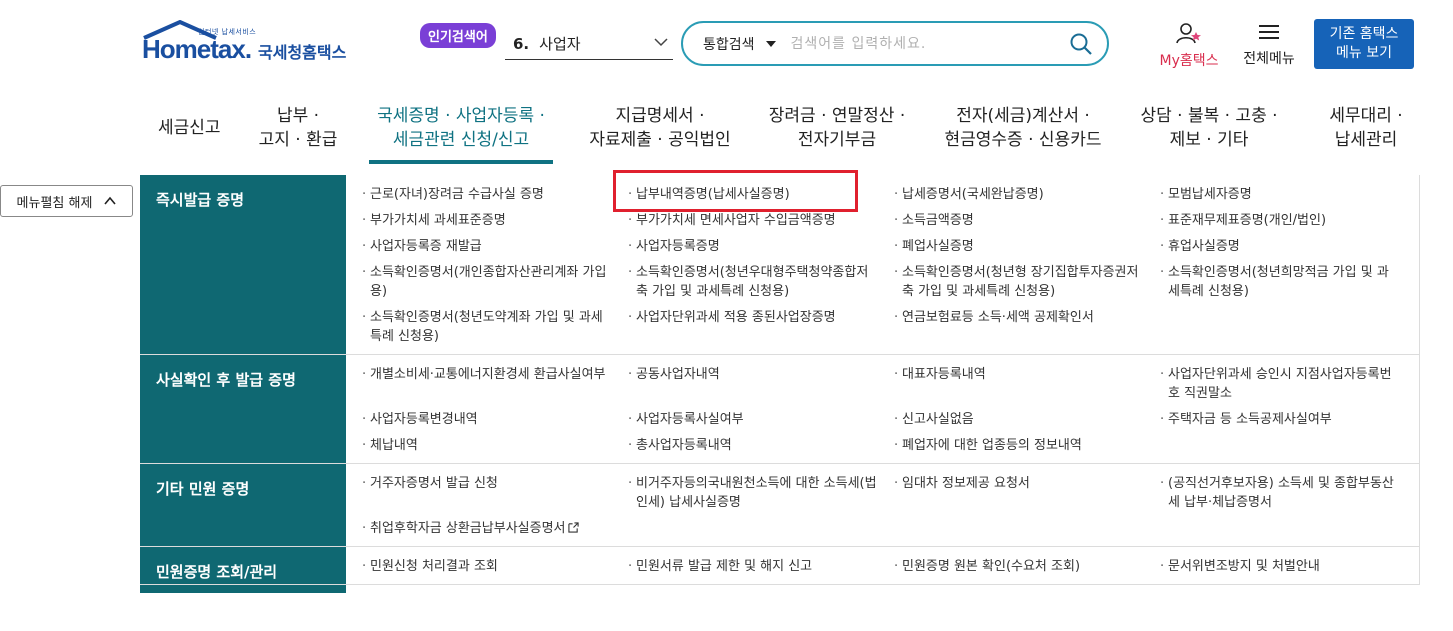 This screenshot has height=631, width=1453. Describe the element at coordinates (729, 44) in the screenshot. I see `search-scope-label: 통합검색` at that location.